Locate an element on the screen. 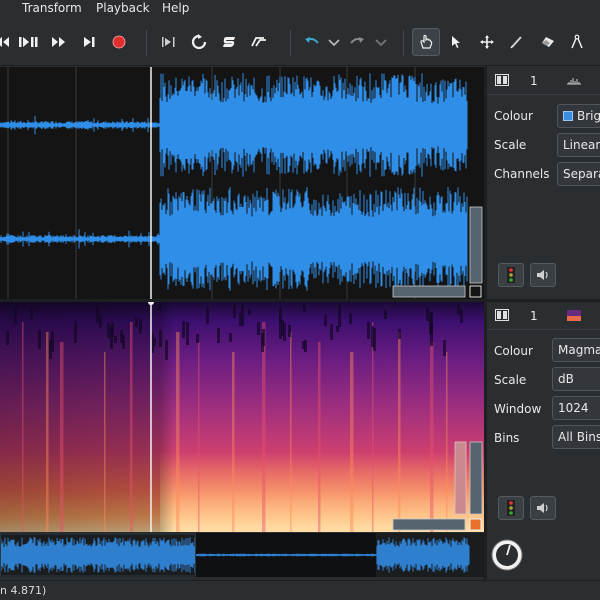  loop-button is located at coordinates (199, 42).